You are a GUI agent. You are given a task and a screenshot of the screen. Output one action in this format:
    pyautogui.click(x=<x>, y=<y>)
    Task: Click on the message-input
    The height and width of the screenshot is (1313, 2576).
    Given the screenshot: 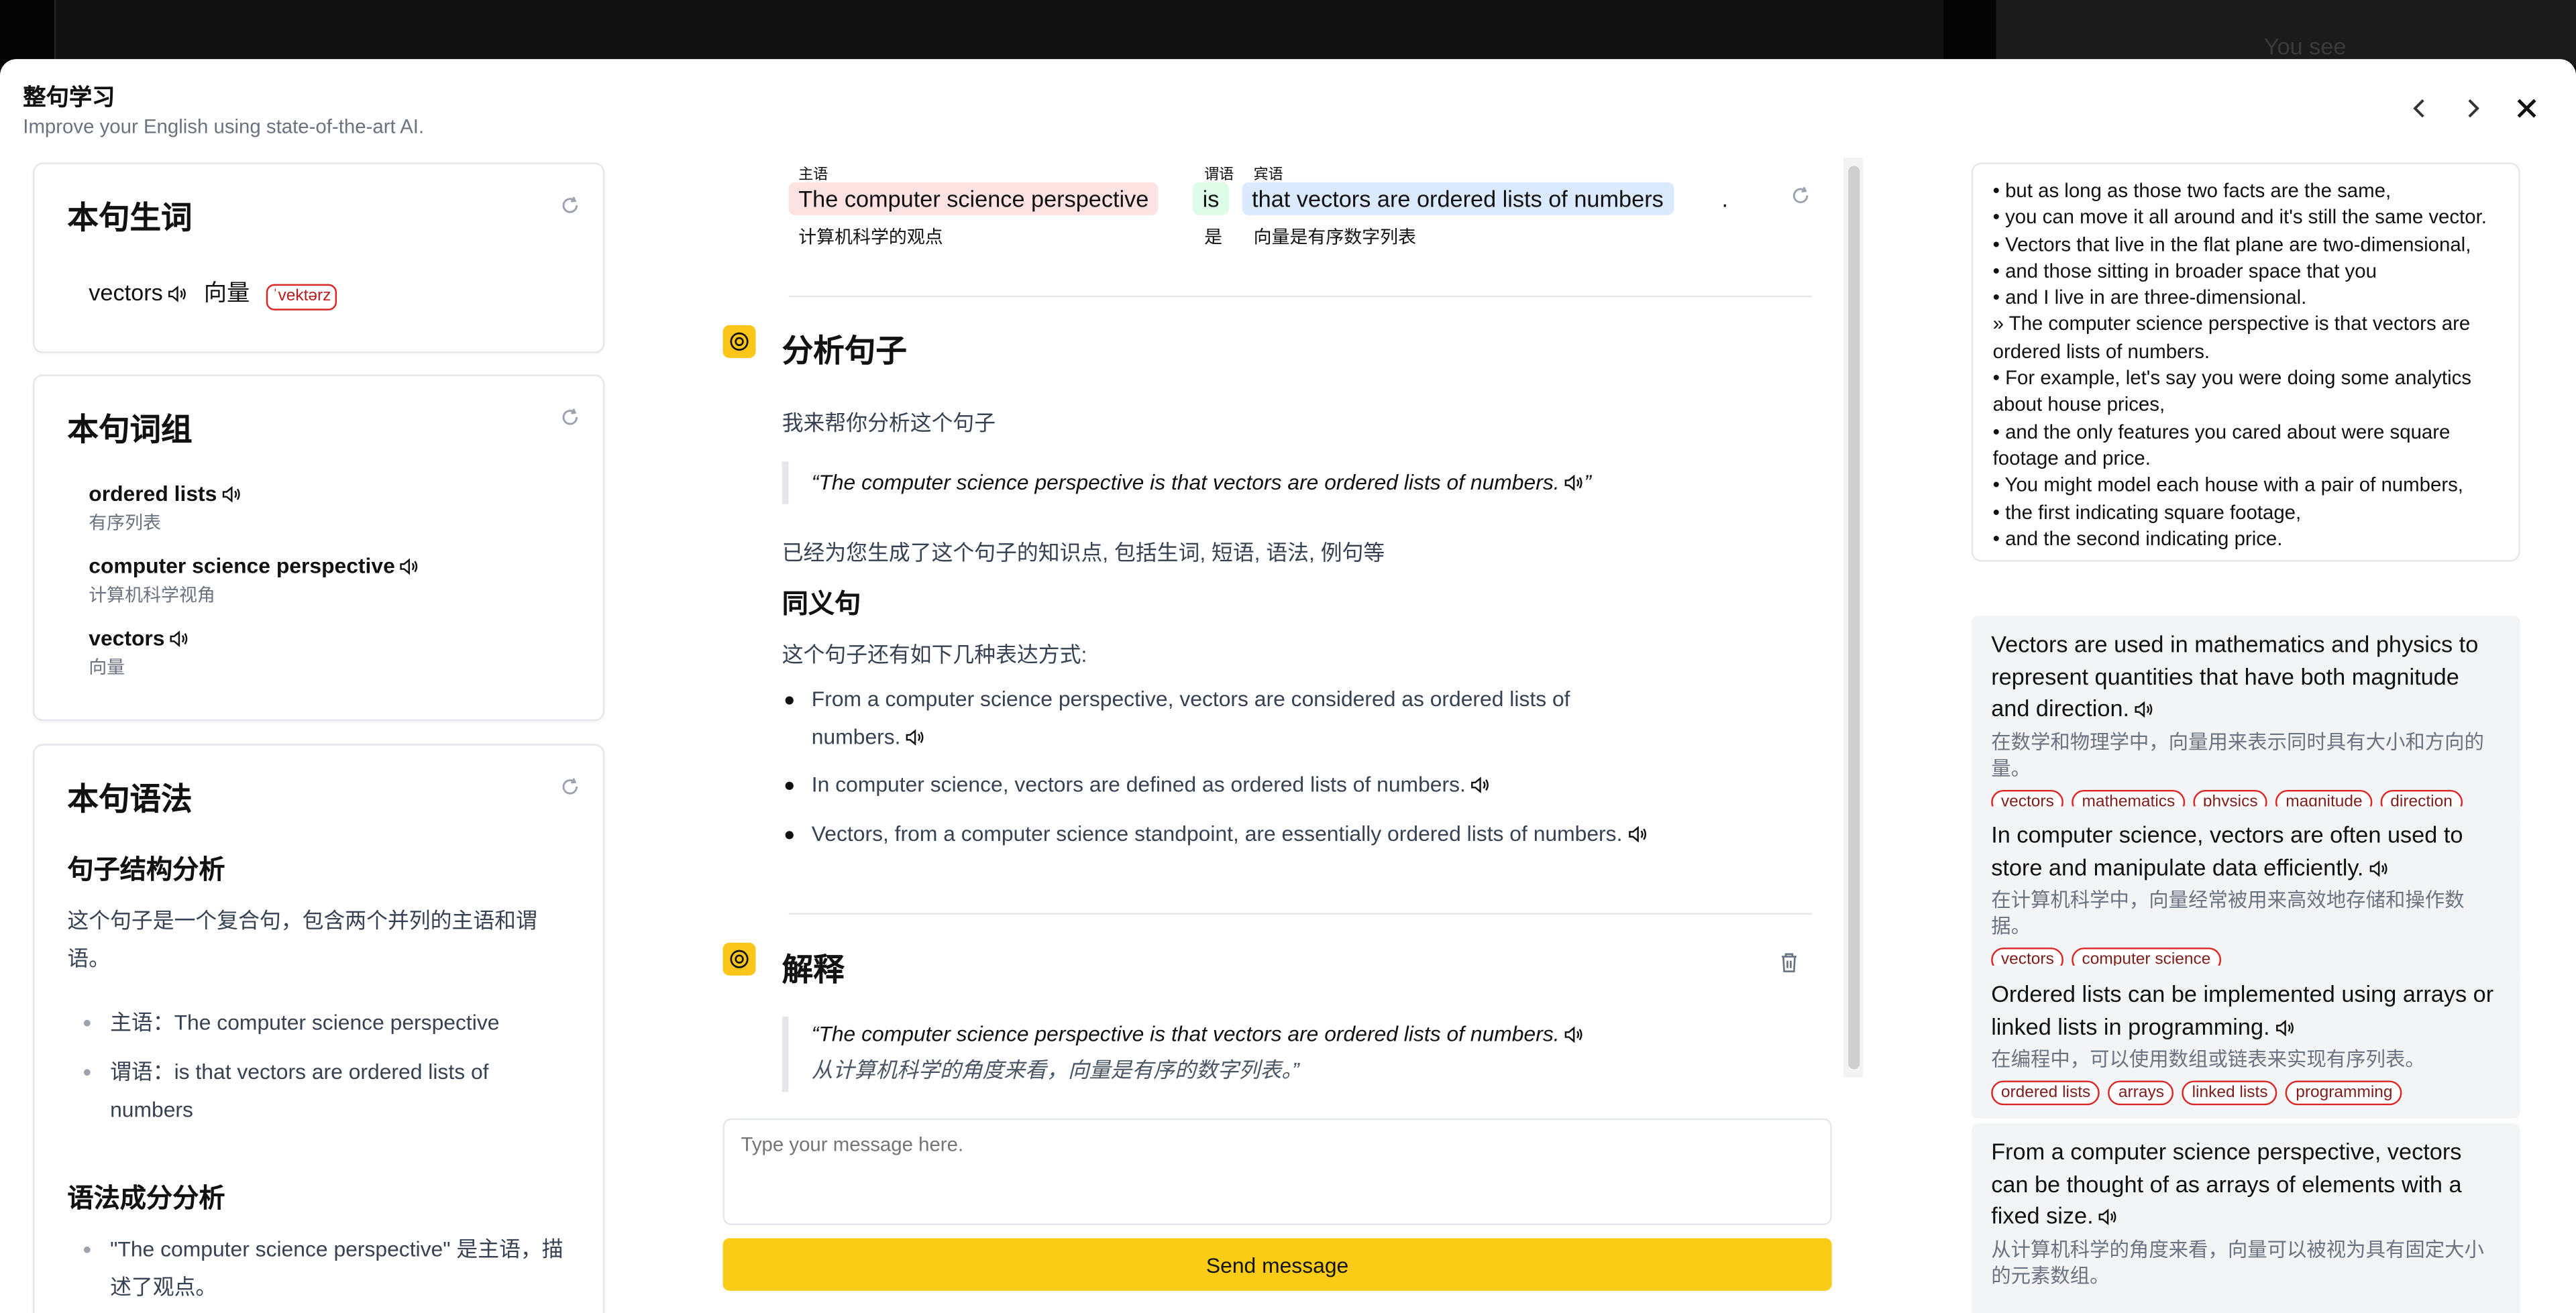 What is the action you would take?
    pyautogui.click(x=1277, y=1171)
    